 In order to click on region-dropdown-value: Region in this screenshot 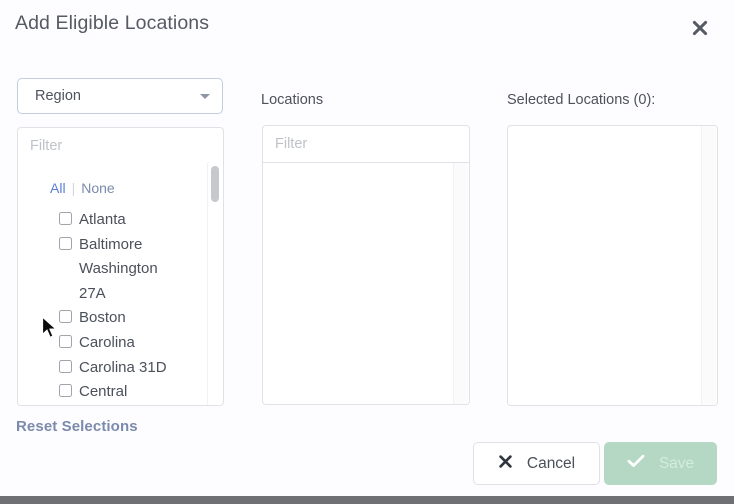, I will do `click(58, 96)`.